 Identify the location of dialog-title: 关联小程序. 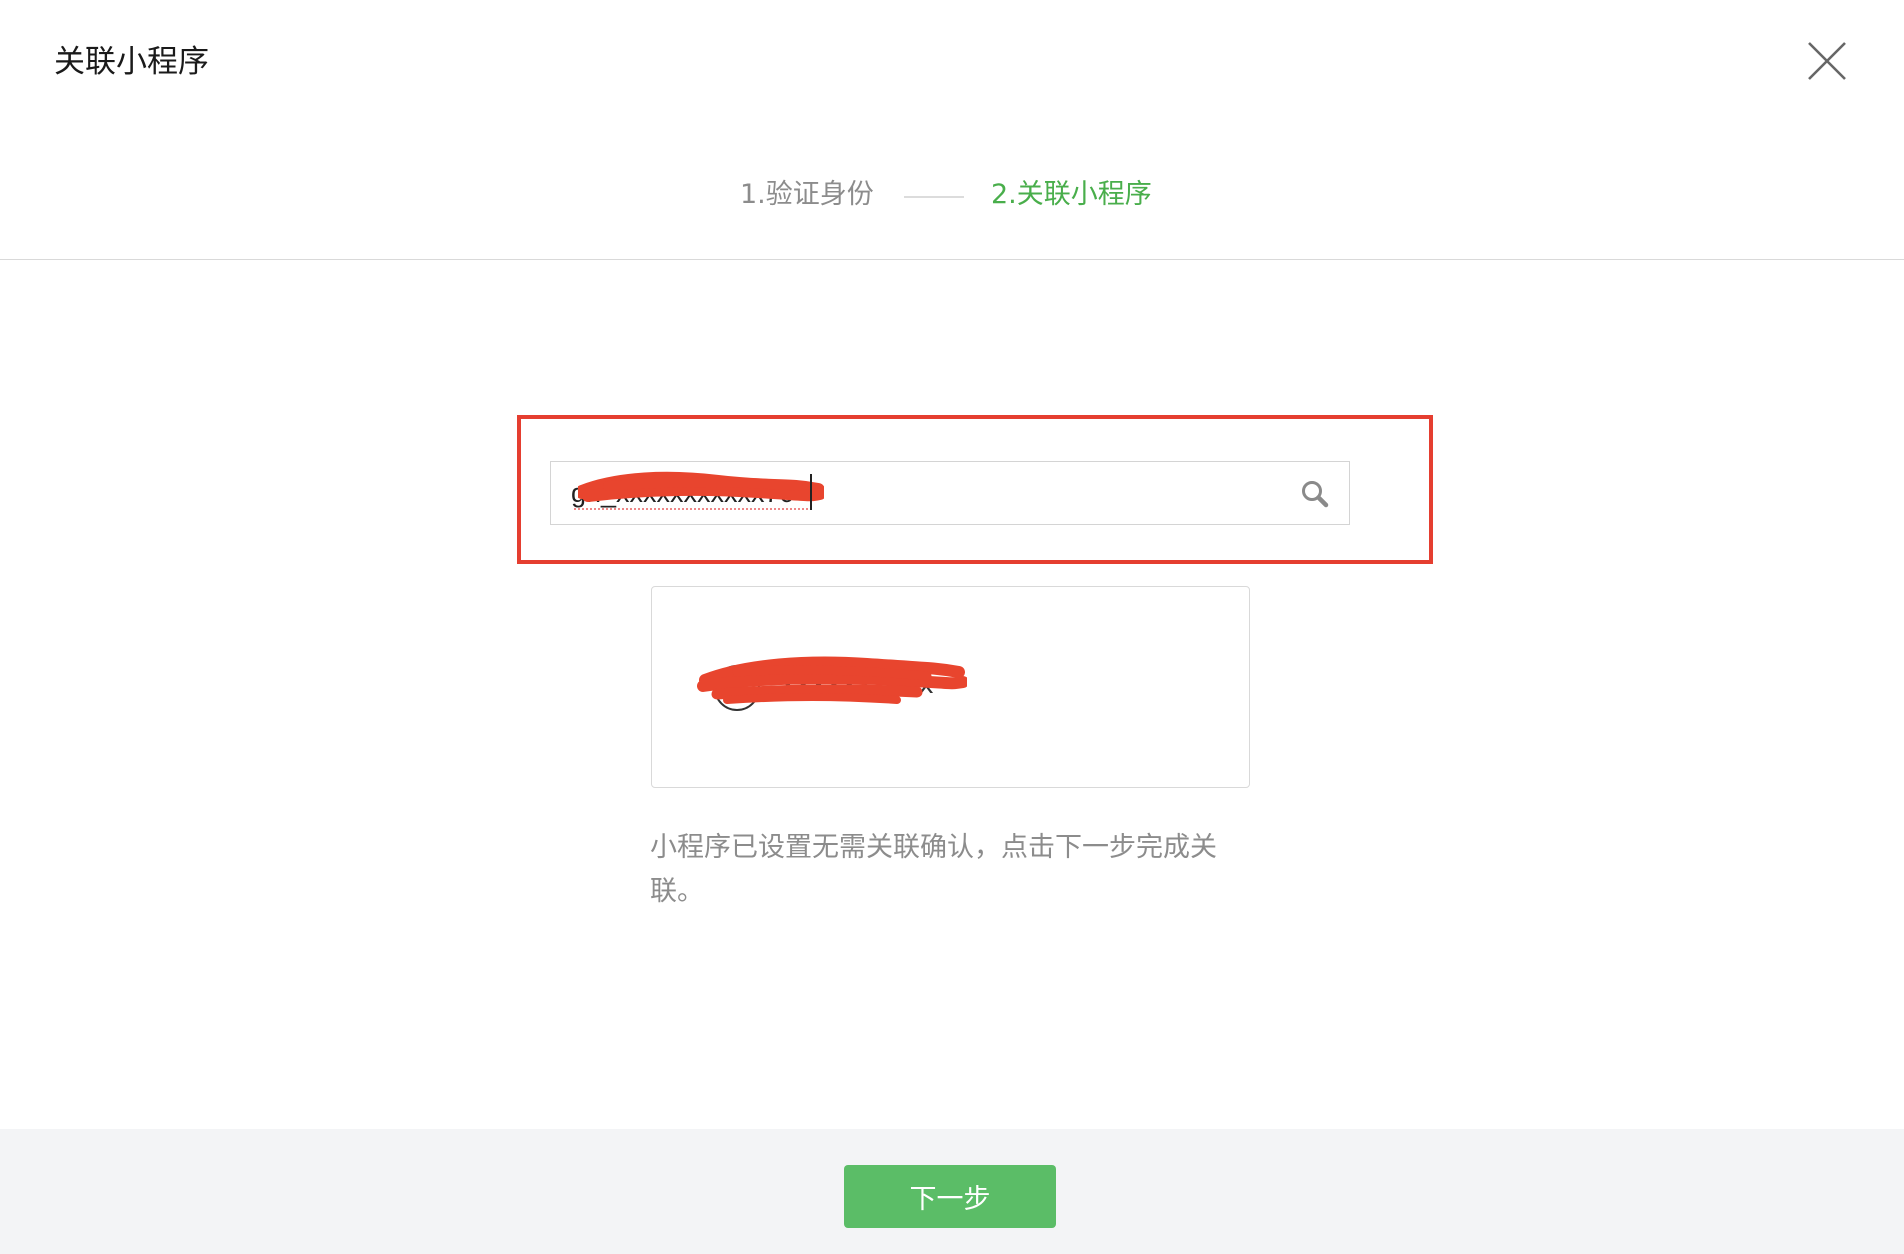
(131, 62).